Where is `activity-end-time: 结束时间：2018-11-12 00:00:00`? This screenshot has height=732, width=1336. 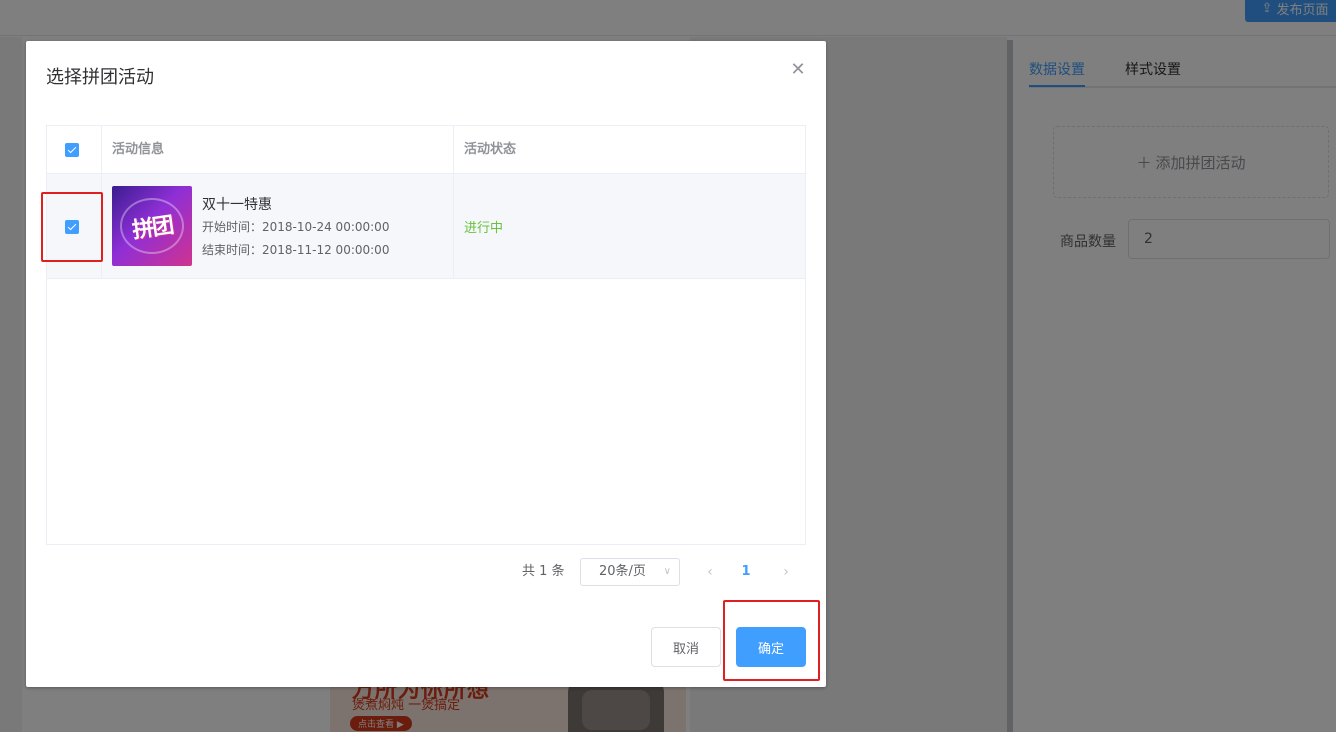 activity-end-time: 结束时间：2018-11-12 00:00:00 is located at coordinates (296, 250).